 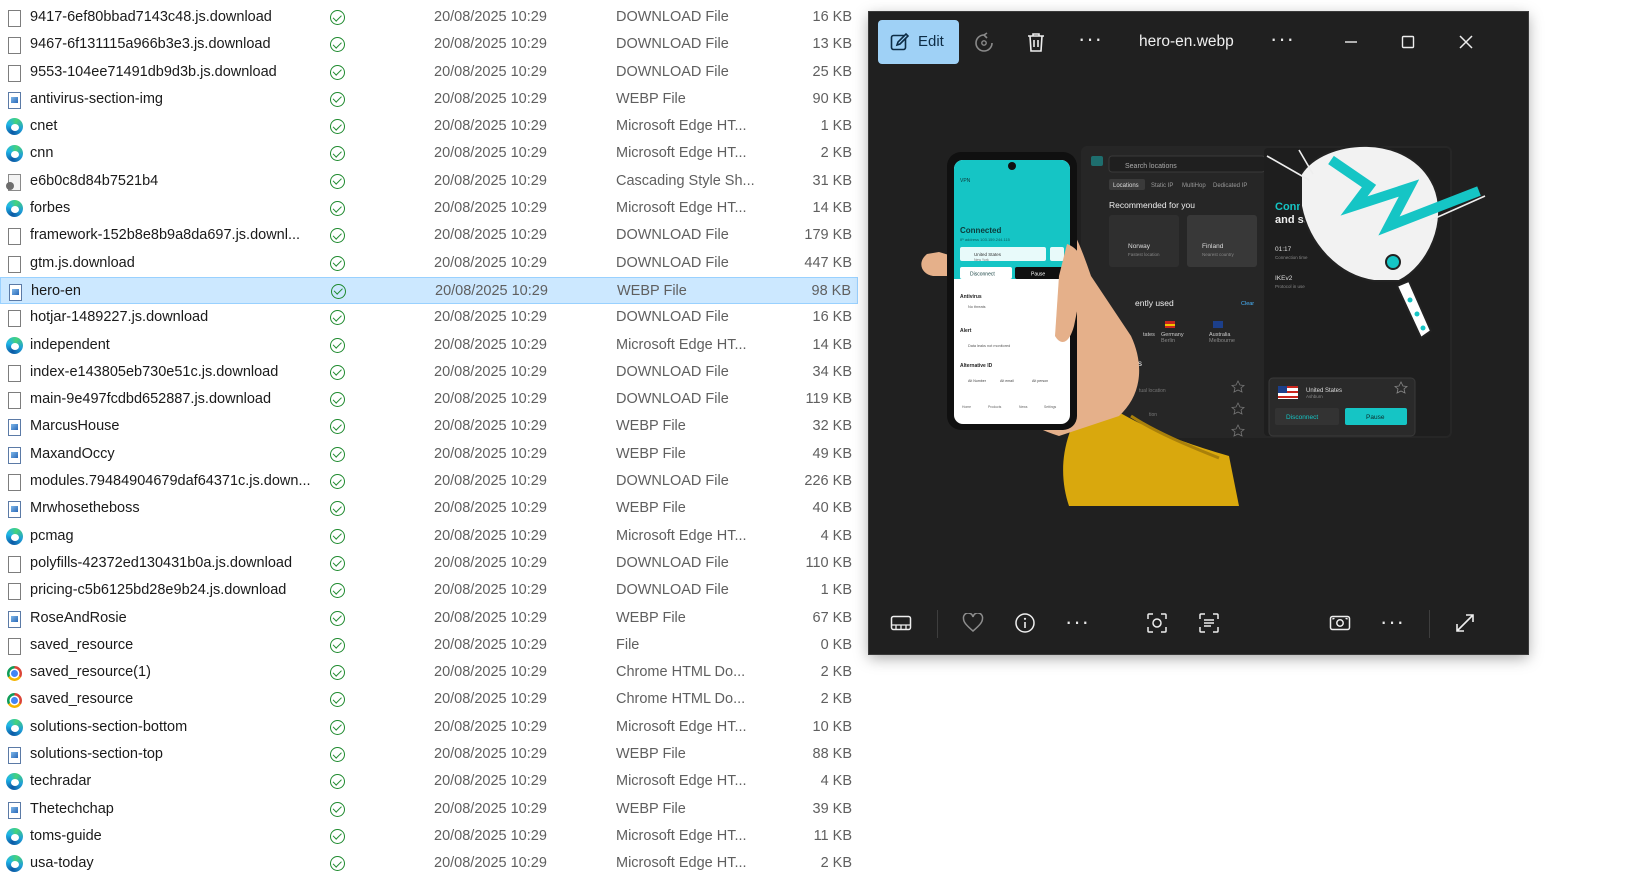 What do you see at coordinates (1149, 335) in the screenshot?
I see `recent-item: tates` at bounding box center [1149, 335].